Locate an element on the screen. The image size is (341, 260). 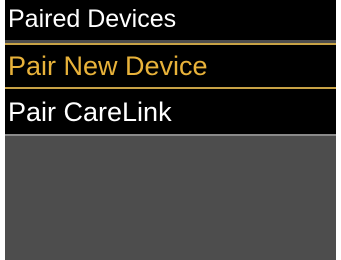
title-bar: Paired Devices is located at coordinates (170, 20).